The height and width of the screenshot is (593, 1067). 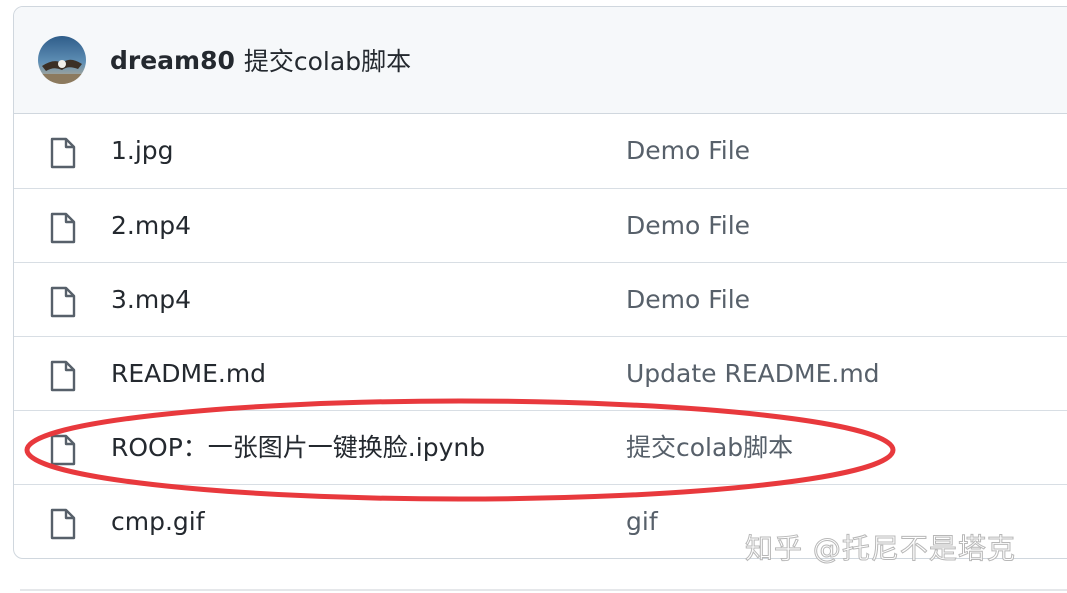 I want to click on file-row: 3.mp4 Demo File, so click(x=540, y=299).